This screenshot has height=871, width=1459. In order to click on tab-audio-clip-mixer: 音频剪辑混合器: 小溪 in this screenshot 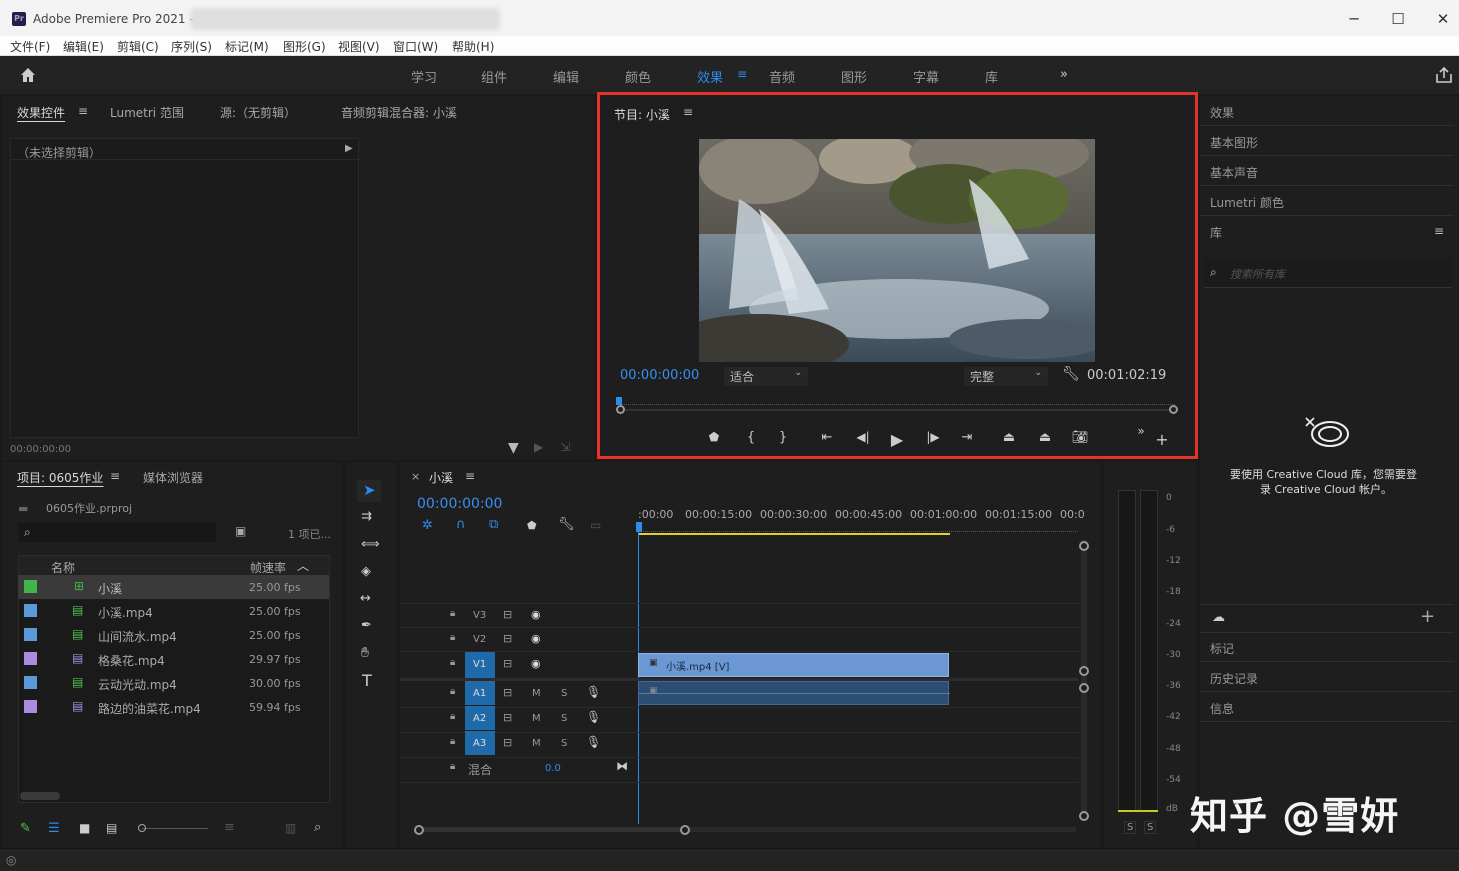, I will do `click(399, 112)`.